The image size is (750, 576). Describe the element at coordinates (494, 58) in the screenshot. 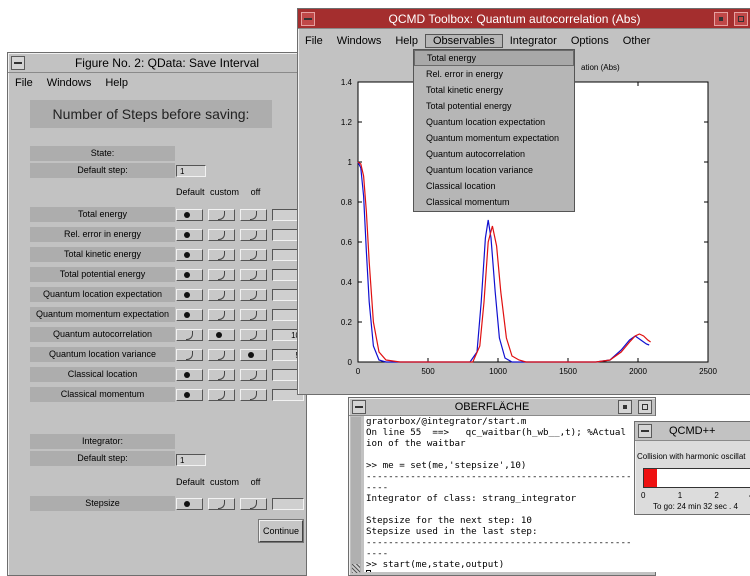

I see `dropdown-item-total-energy: Total energy` at that location.